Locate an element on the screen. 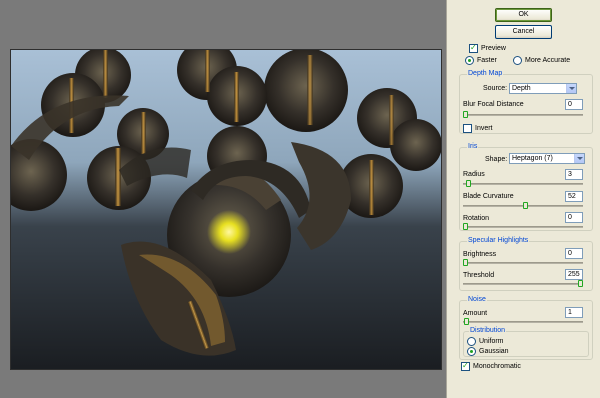 The image size is (600, 398). threshold-field: 255 is located at coordinates (574, 274).